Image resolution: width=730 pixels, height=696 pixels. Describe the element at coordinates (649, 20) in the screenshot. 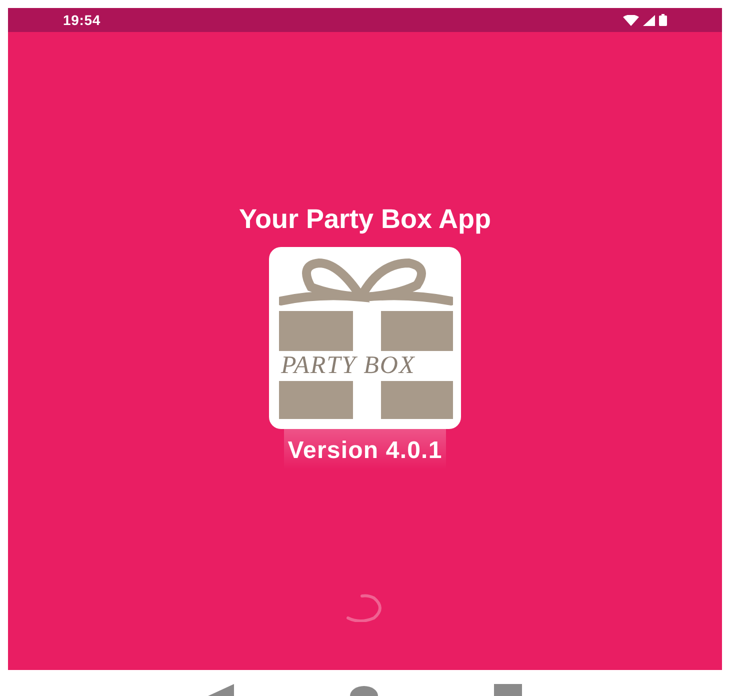

I see `signal-icon` at that location.